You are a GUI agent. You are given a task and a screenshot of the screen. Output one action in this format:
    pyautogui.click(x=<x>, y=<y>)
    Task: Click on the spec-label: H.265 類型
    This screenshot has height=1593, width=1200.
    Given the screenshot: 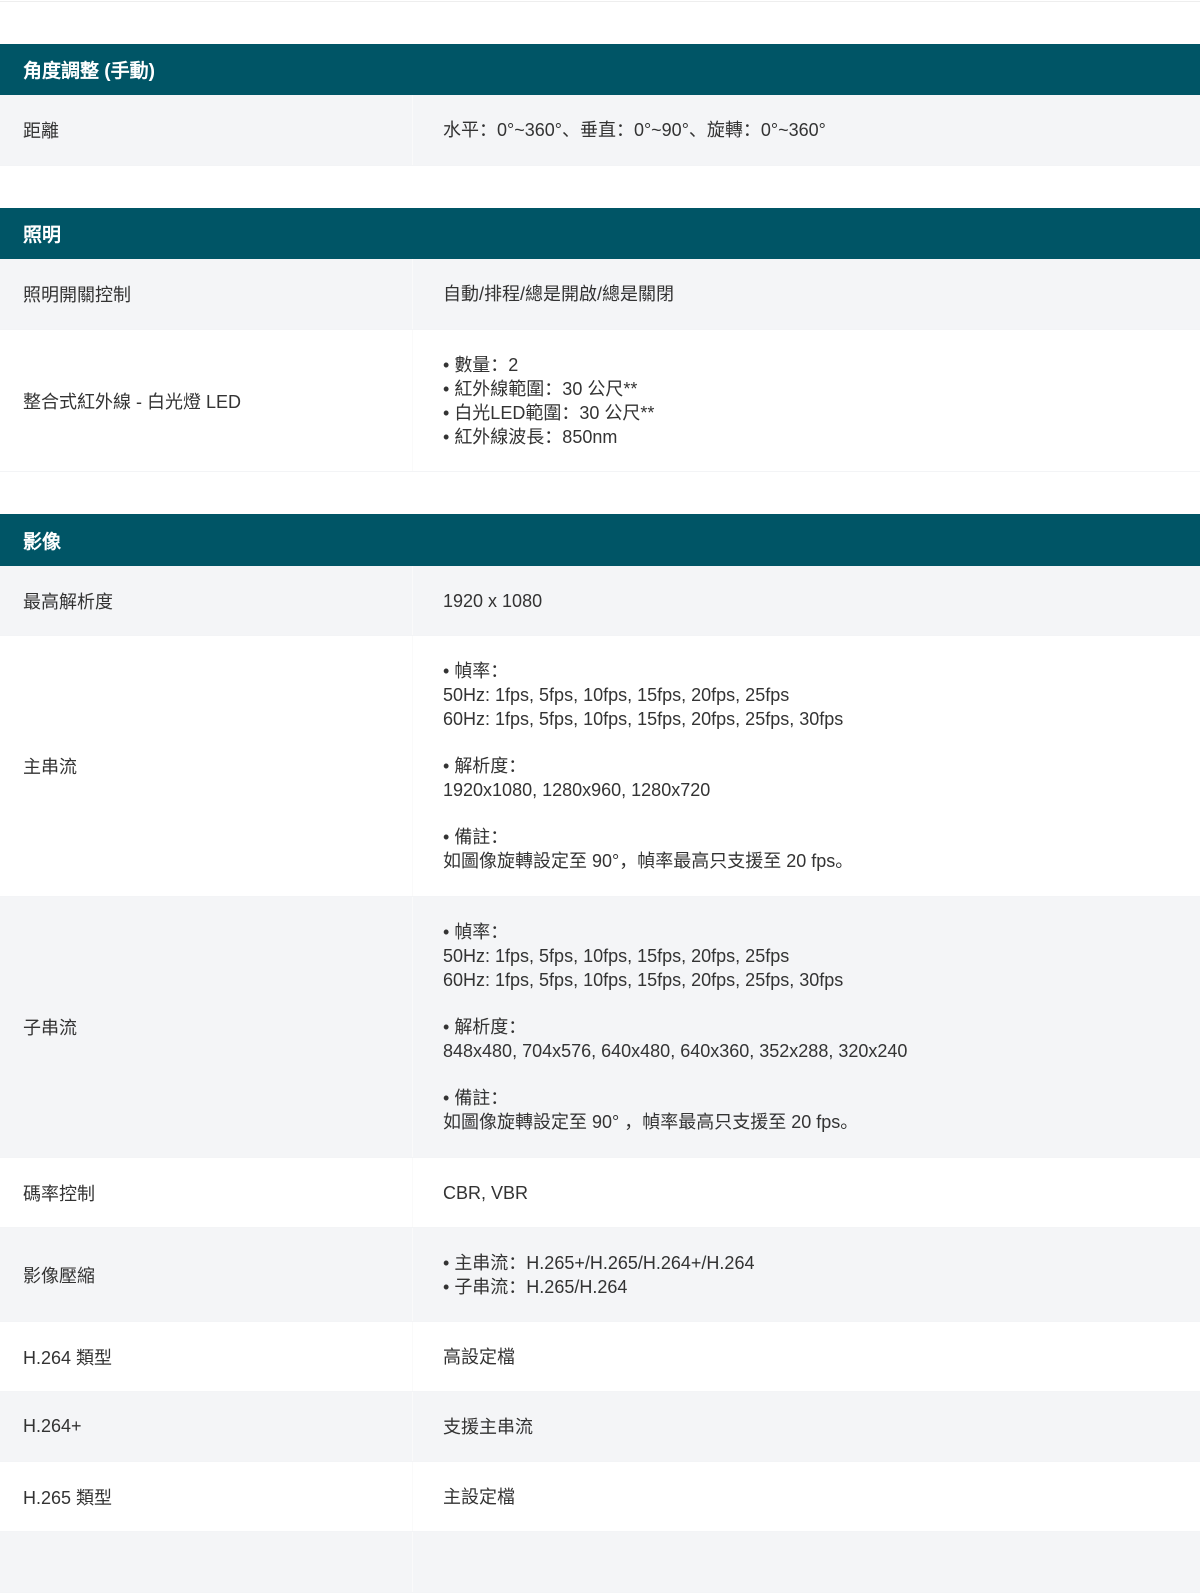 What is the action you would take?
    pyautogui.click(x=206, y=1496)
    